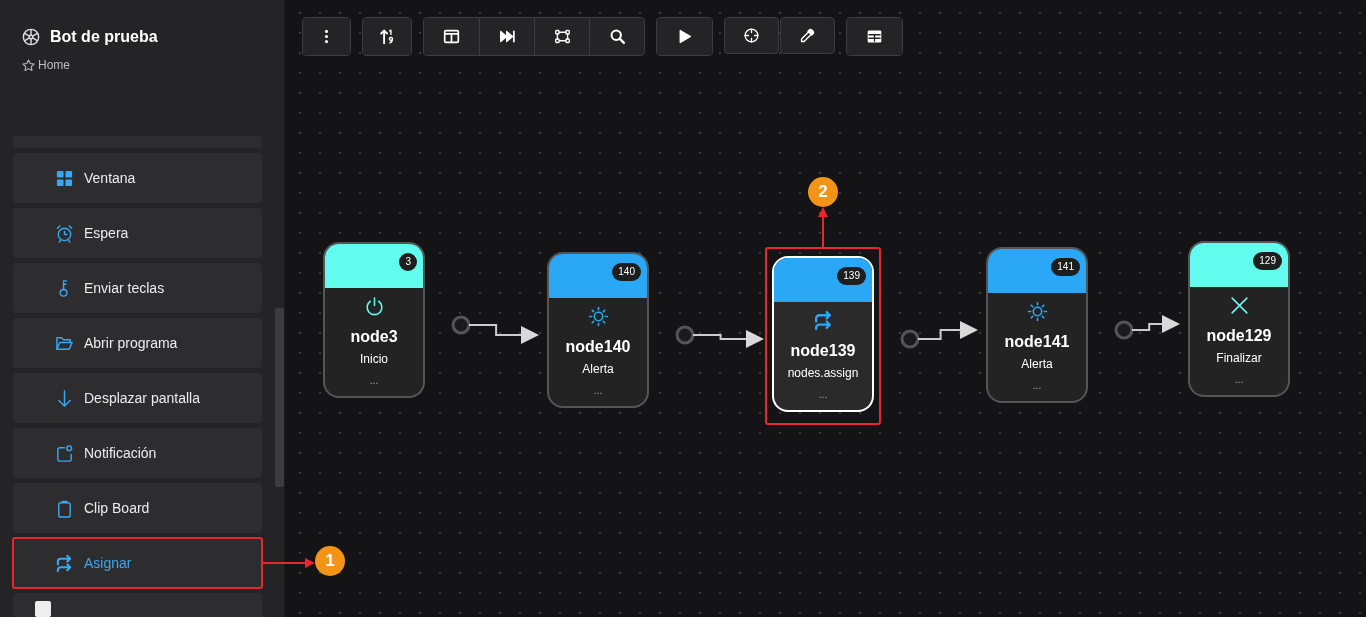 Image resolution: width=1366 pixels, height=617 pixels. Describe the element at coordinates (684, 36) in the screenshot. I see `play-button` at that location.